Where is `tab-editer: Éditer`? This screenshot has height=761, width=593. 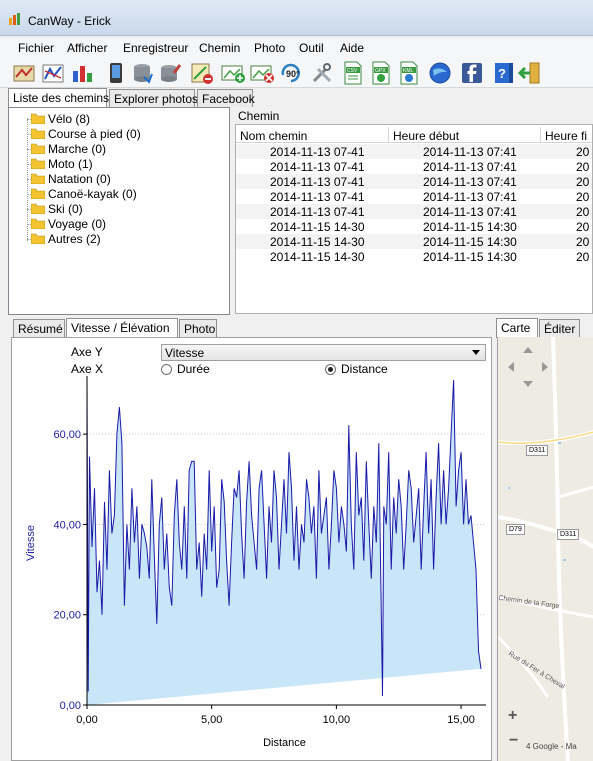 tab-editer: Éditer is located at coordinates (559, 328).